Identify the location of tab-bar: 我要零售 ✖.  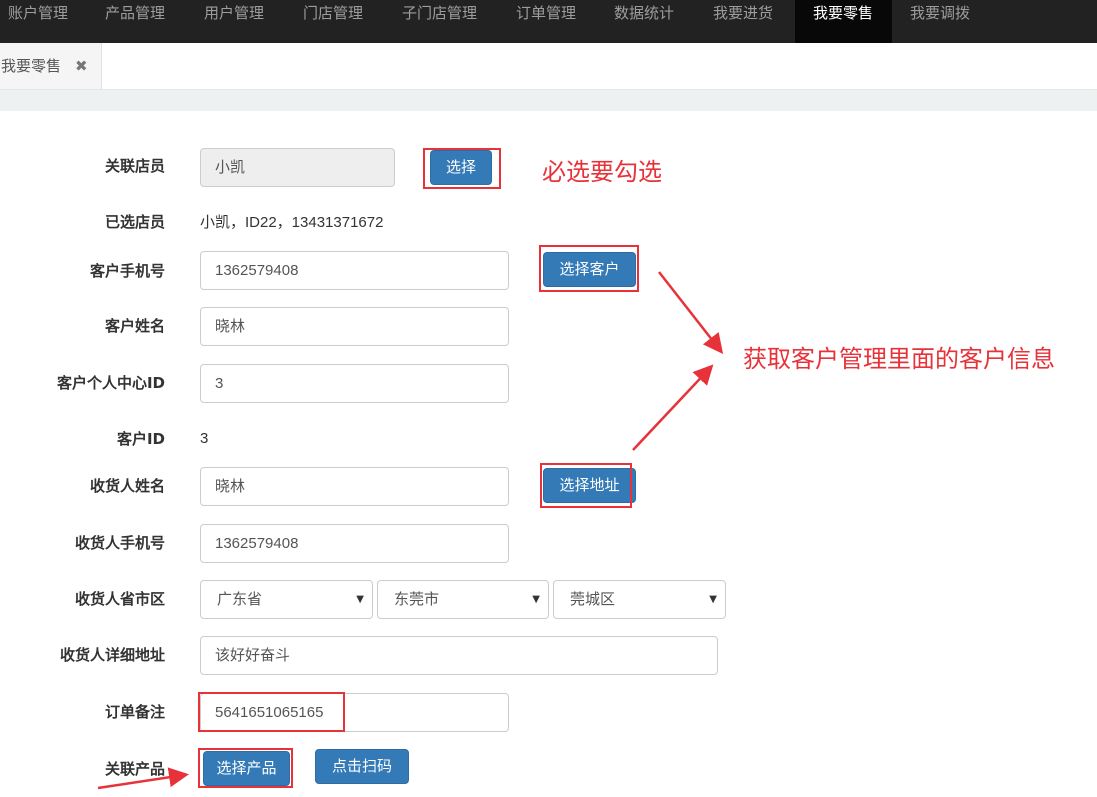
(548, 66).